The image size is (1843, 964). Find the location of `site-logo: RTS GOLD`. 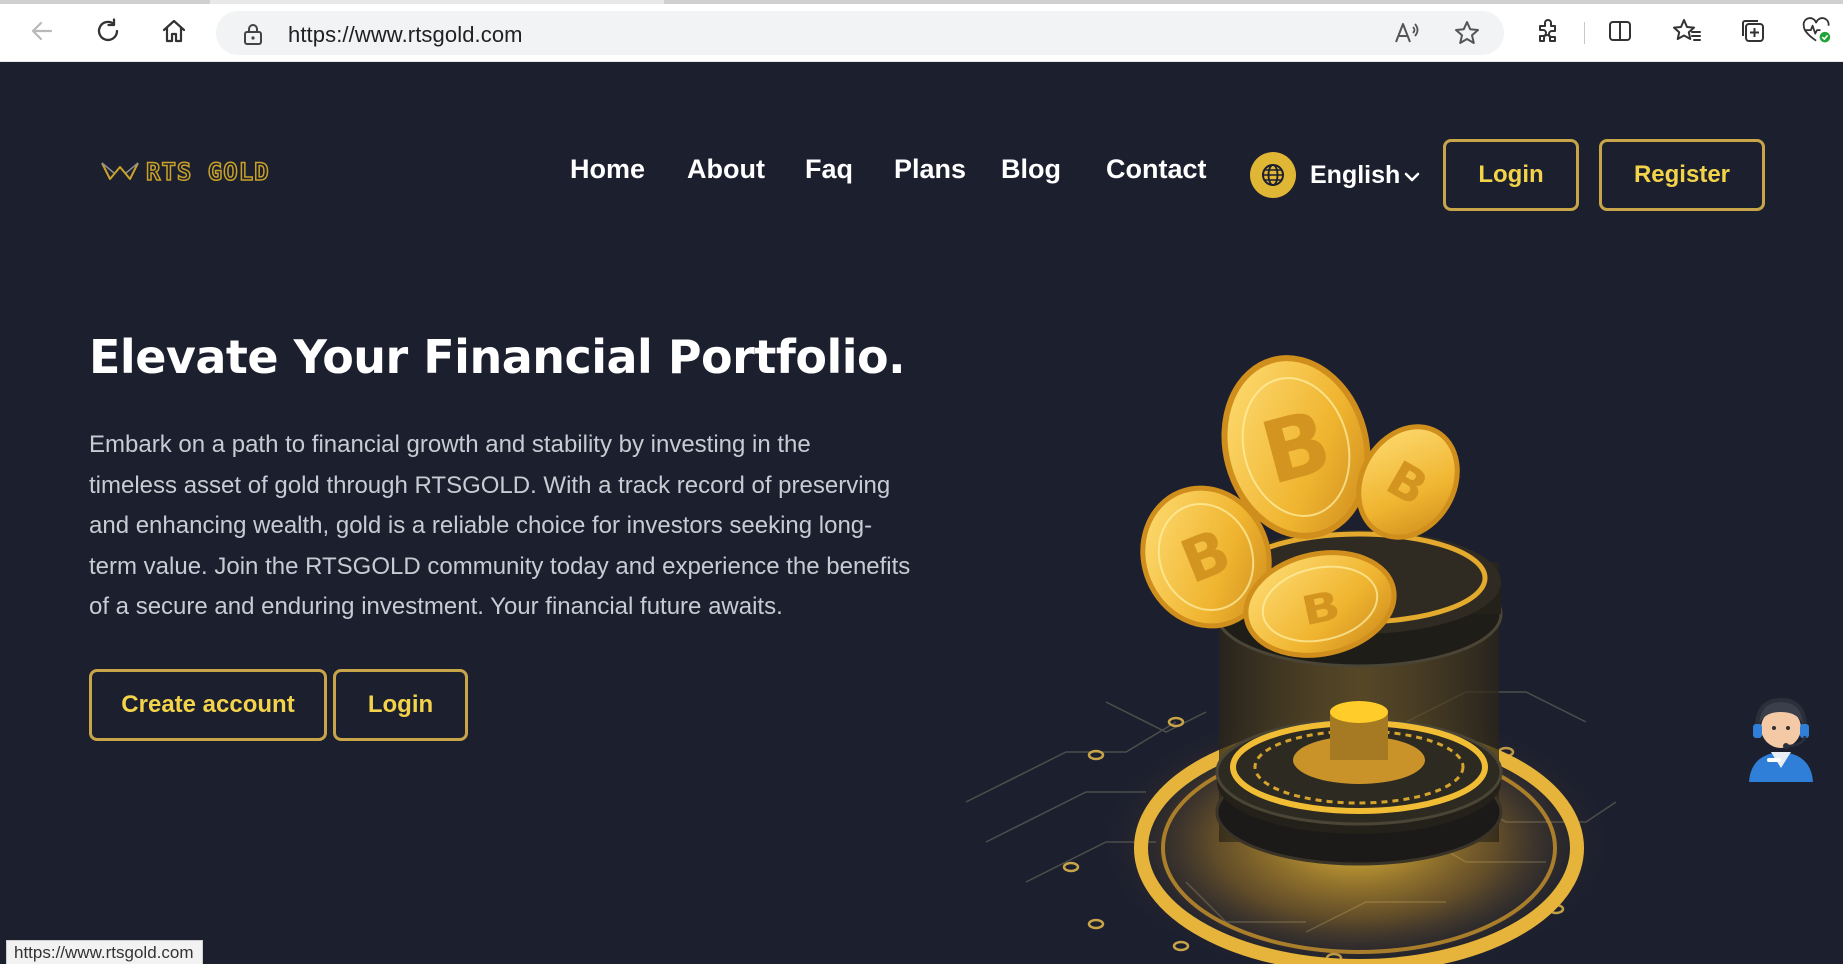

site-logo: RTS GOLD is located at coordinates (185, 172).